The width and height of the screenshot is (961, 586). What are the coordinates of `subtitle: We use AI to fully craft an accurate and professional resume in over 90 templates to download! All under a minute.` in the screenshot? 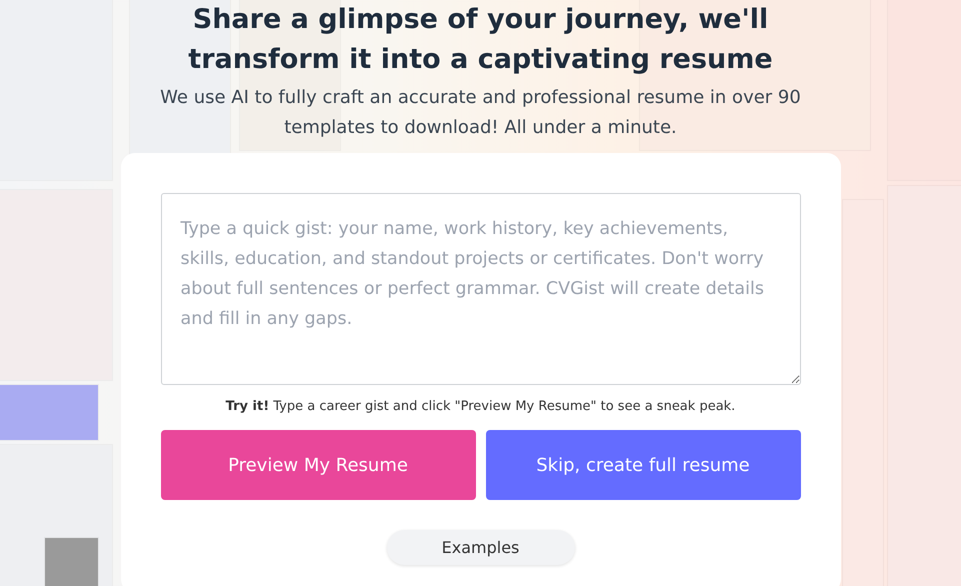 It's located at (480, 113).